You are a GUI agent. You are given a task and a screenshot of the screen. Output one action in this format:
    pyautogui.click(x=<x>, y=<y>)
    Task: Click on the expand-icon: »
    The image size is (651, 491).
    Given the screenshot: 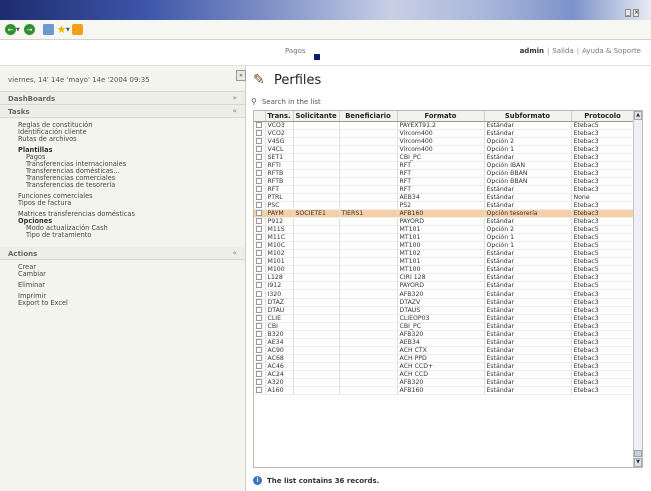 What is the action you would take?
    pyautogui.click(x=234, y=98)
    